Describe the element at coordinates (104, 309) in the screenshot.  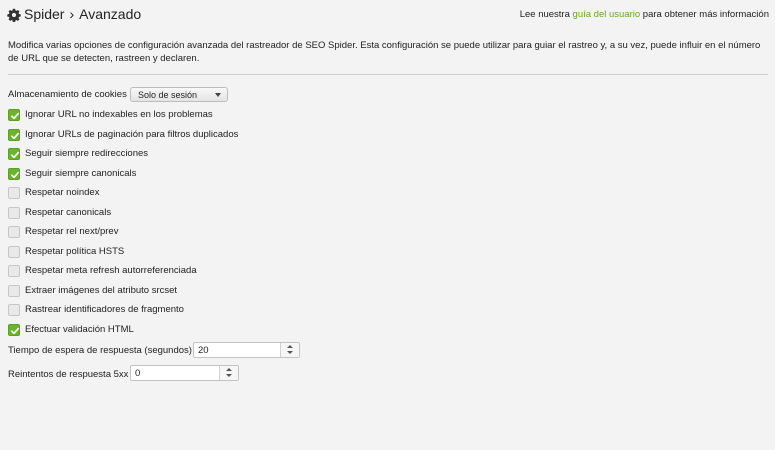
I see `option-label: Rastrear identificadores de fragmento` at that location.